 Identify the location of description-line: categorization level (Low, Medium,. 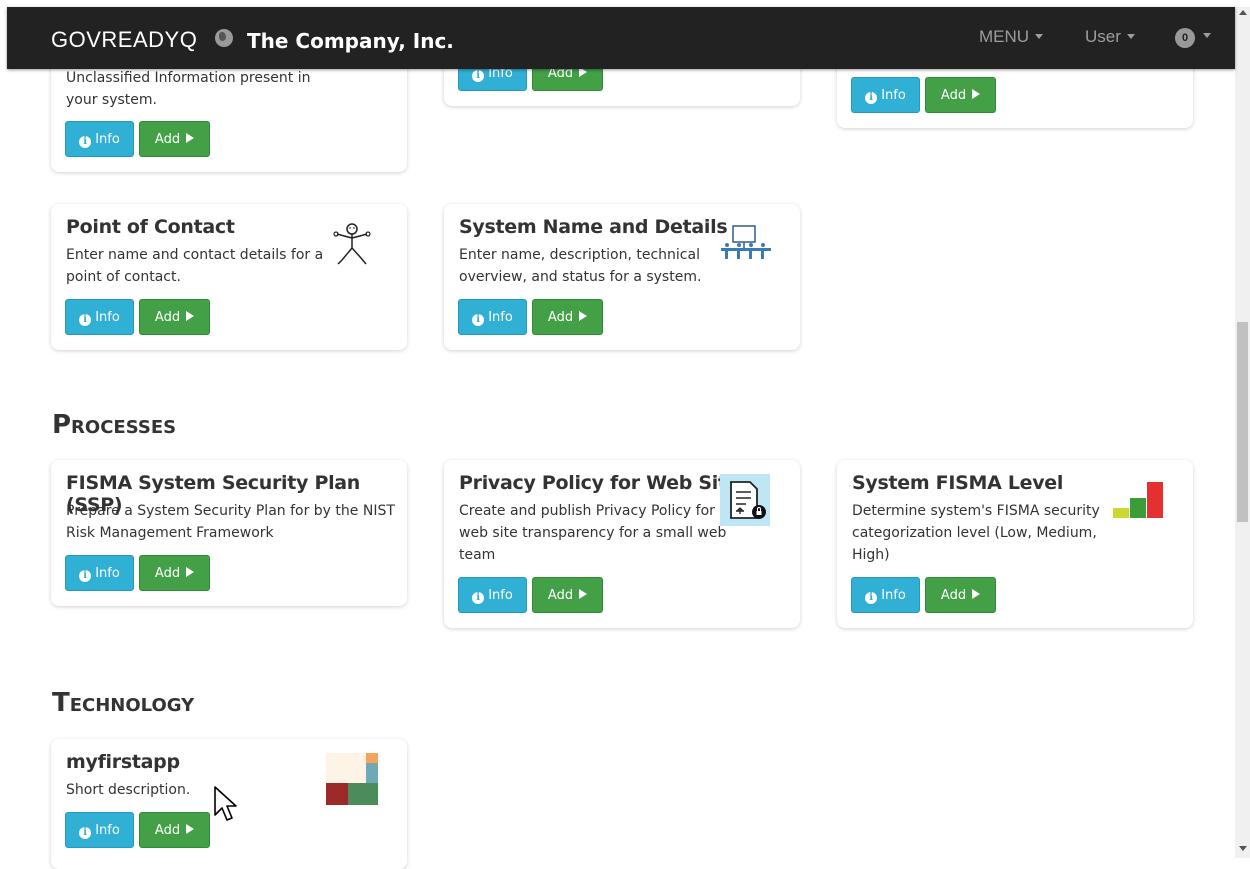
(974, 533).